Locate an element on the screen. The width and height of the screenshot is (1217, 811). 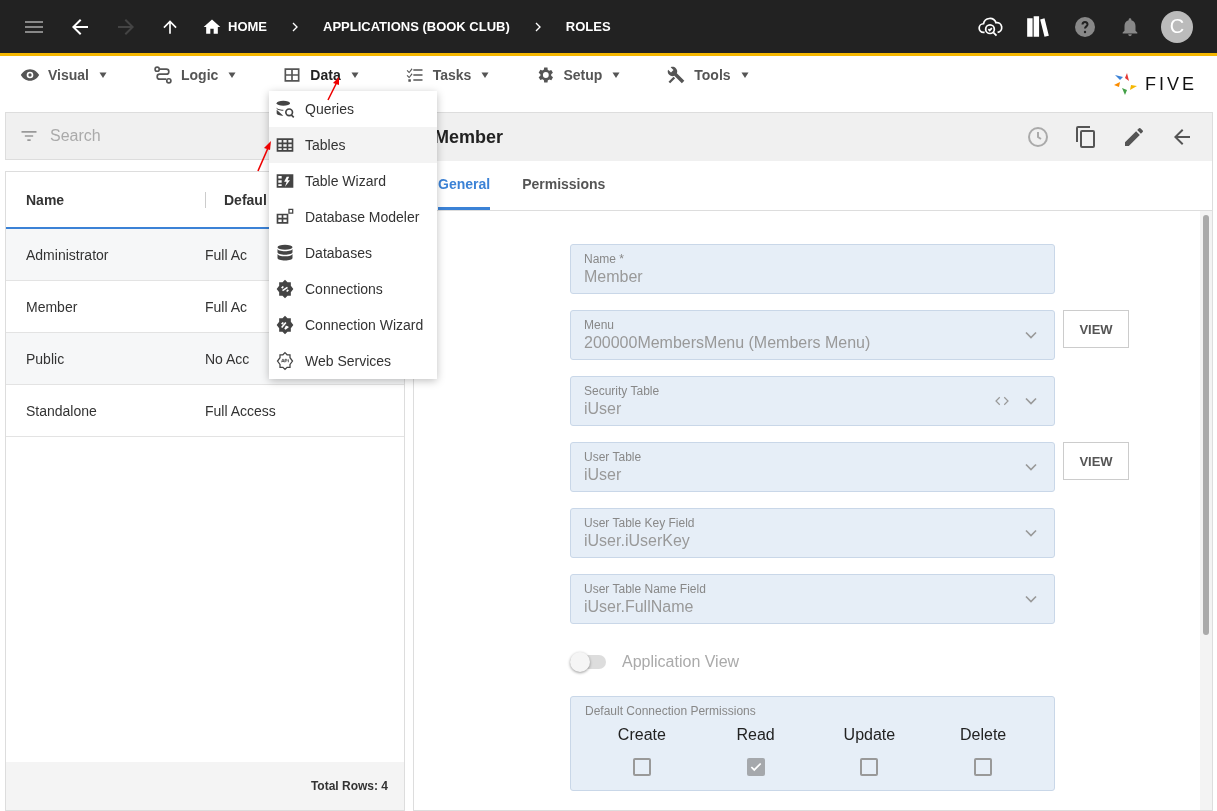
field-label: Name * is located at coordinates (604, 259).